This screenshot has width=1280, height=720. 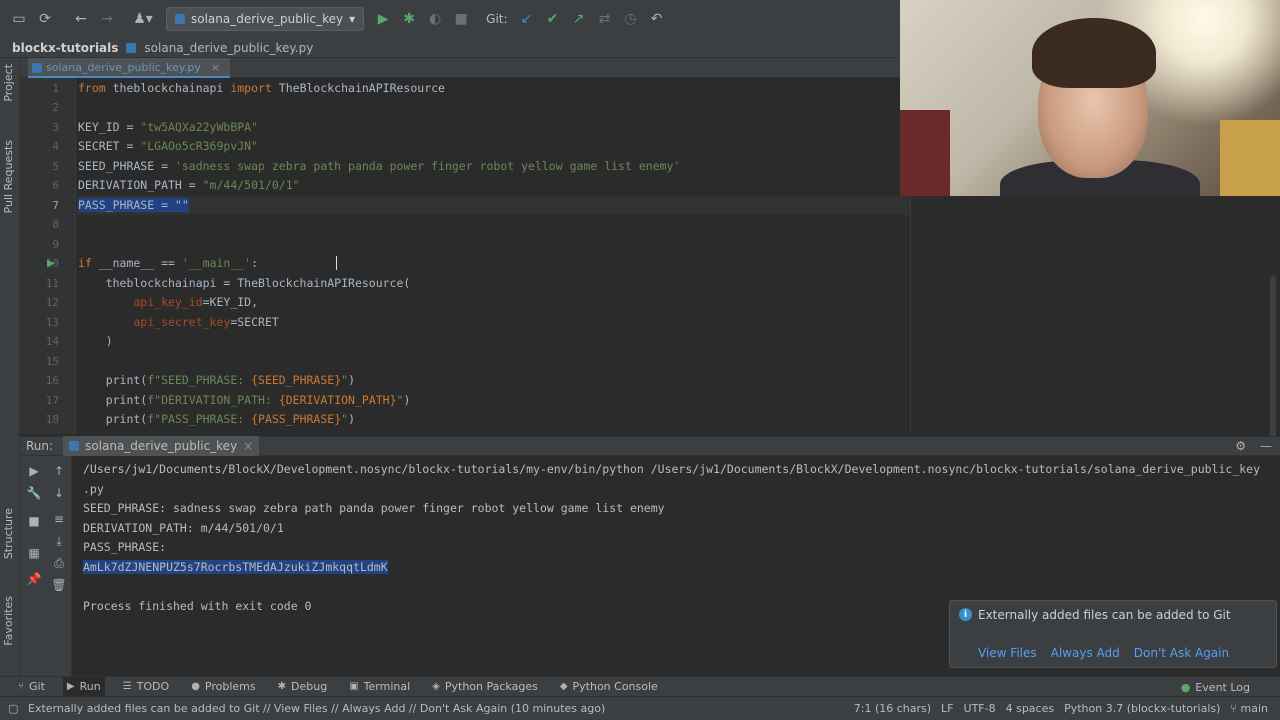 I want to click on code-line-3: KEY_ID = "tw5AQXa22yWbBPA", so click(x=168, y=127).